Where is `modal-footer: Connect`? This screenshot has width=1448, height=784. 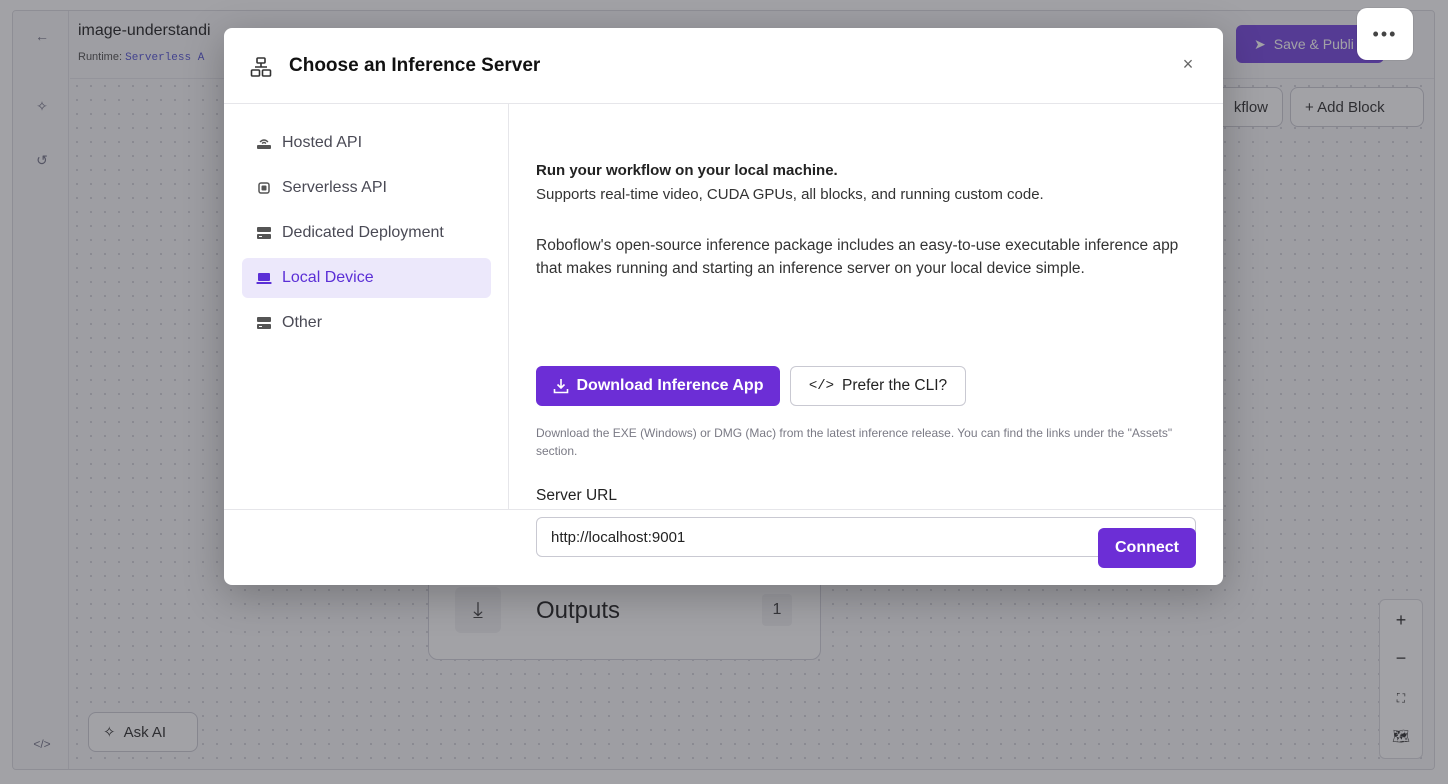
modal-footer: Connect is located at coordinates (723, 547).